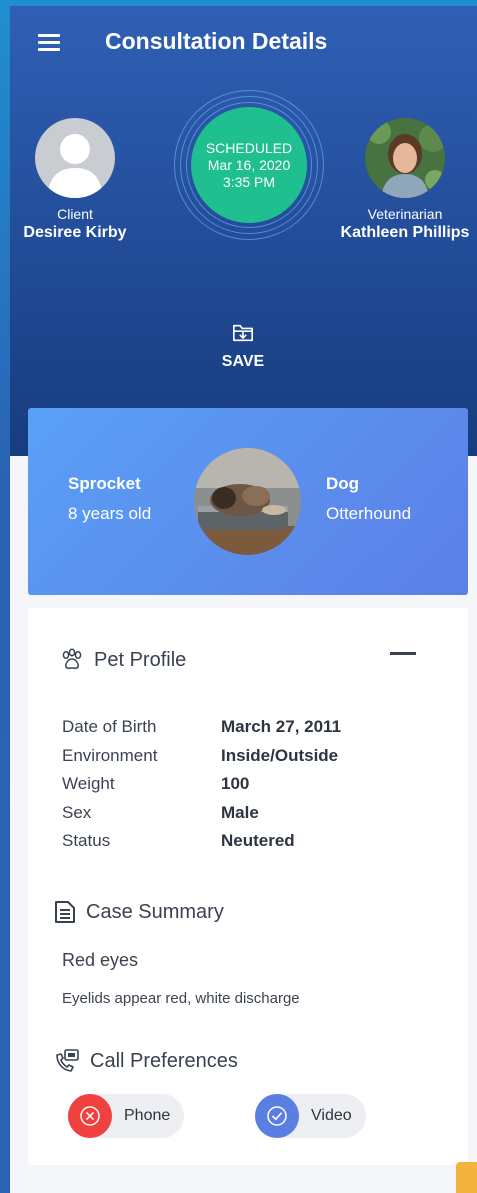 Image resolution: width=477 pixels, height=1193 pixels. I want to click on video-preference-toggle: Video, so click(310, 1116).